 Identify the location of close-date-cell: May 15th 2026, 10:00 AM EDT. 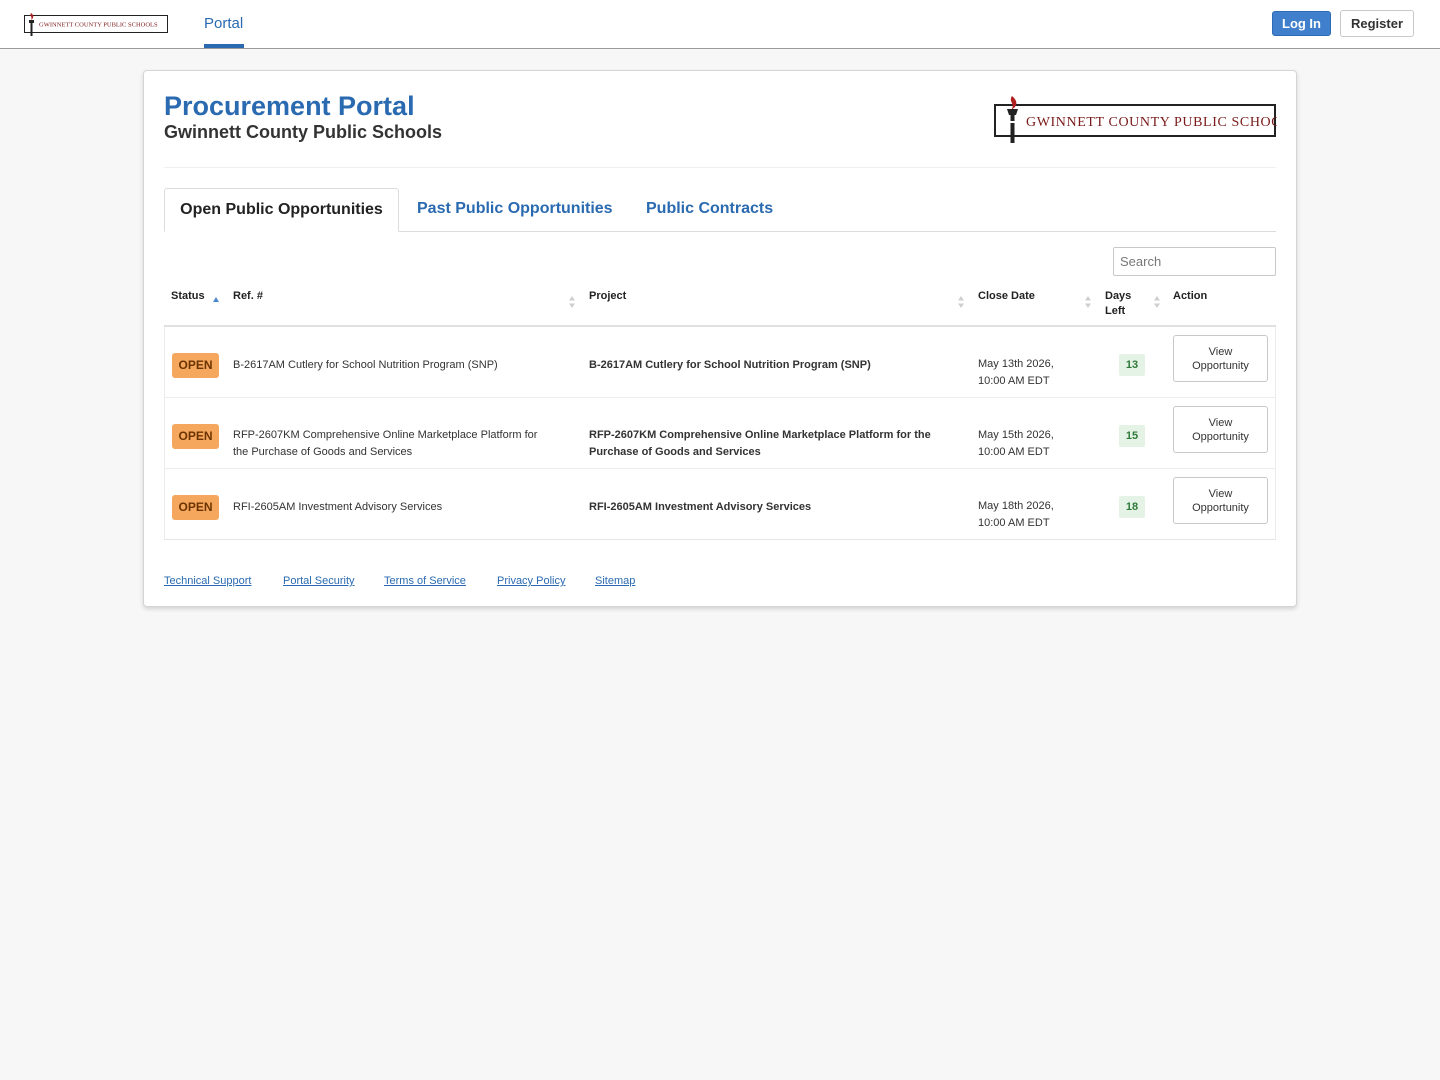
(1038, 444).